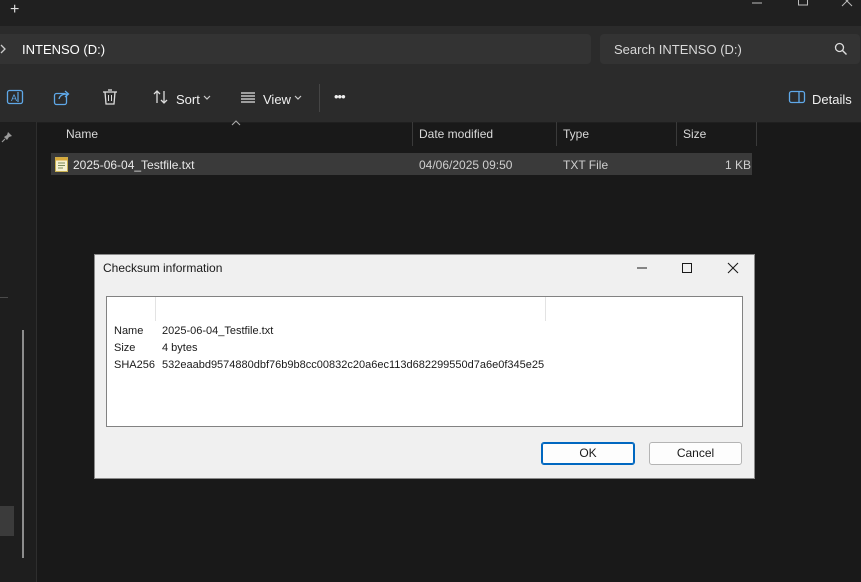  I want to click on search-input: Search INTENSO (D:), so click(678, 49).